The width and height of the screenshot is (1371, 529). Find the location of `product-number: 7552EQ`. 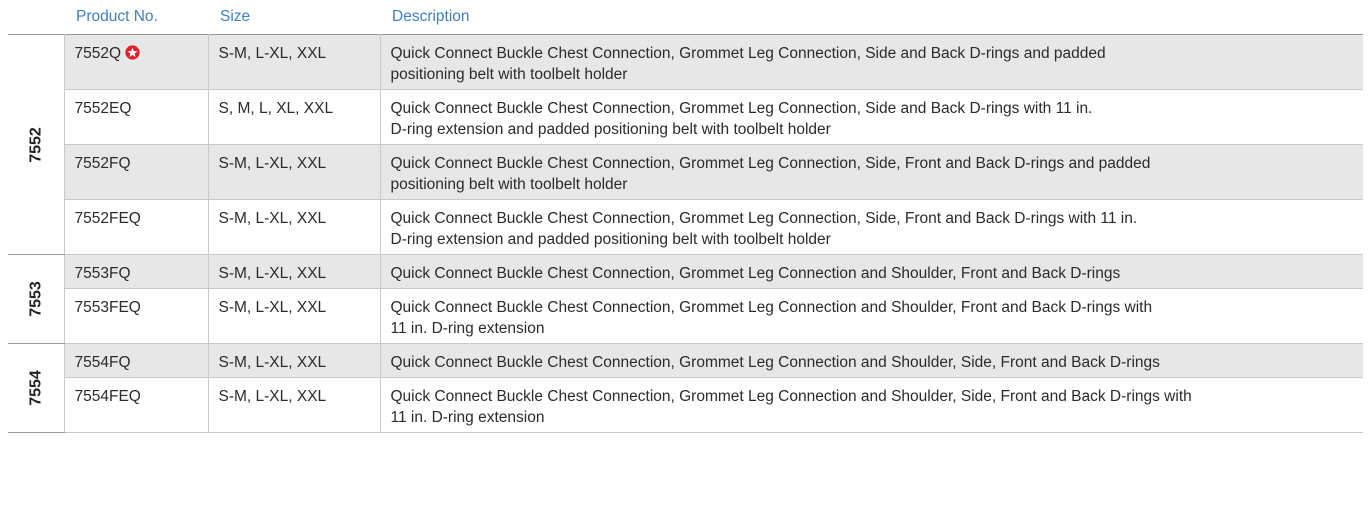

product-number: 7552EQ is located at coordinates (103, 108).